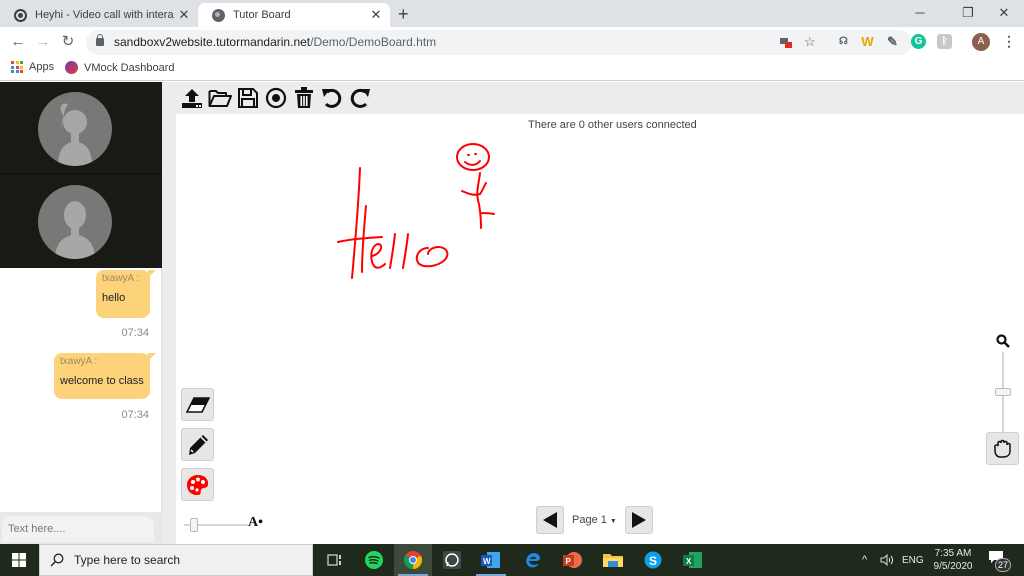 Image resolution: width=1024 pixels, height=576 pixels. I want to click on skype-app: S, so click(653, 560).